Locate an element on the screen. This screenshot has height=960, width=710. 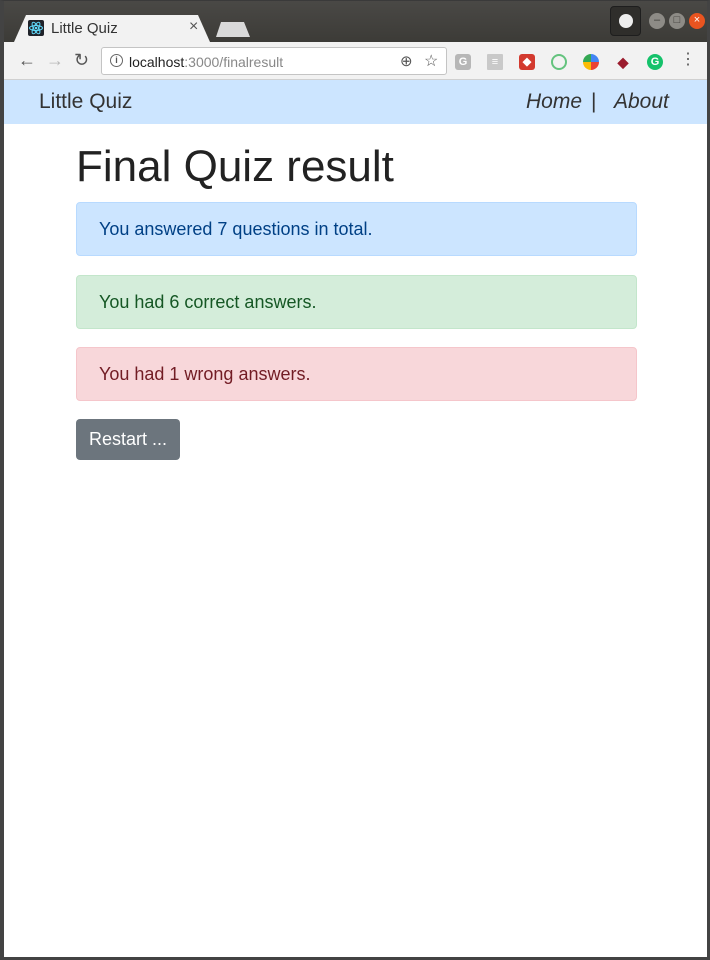
tab-close-icon: × is located at coordinates (193, 27).